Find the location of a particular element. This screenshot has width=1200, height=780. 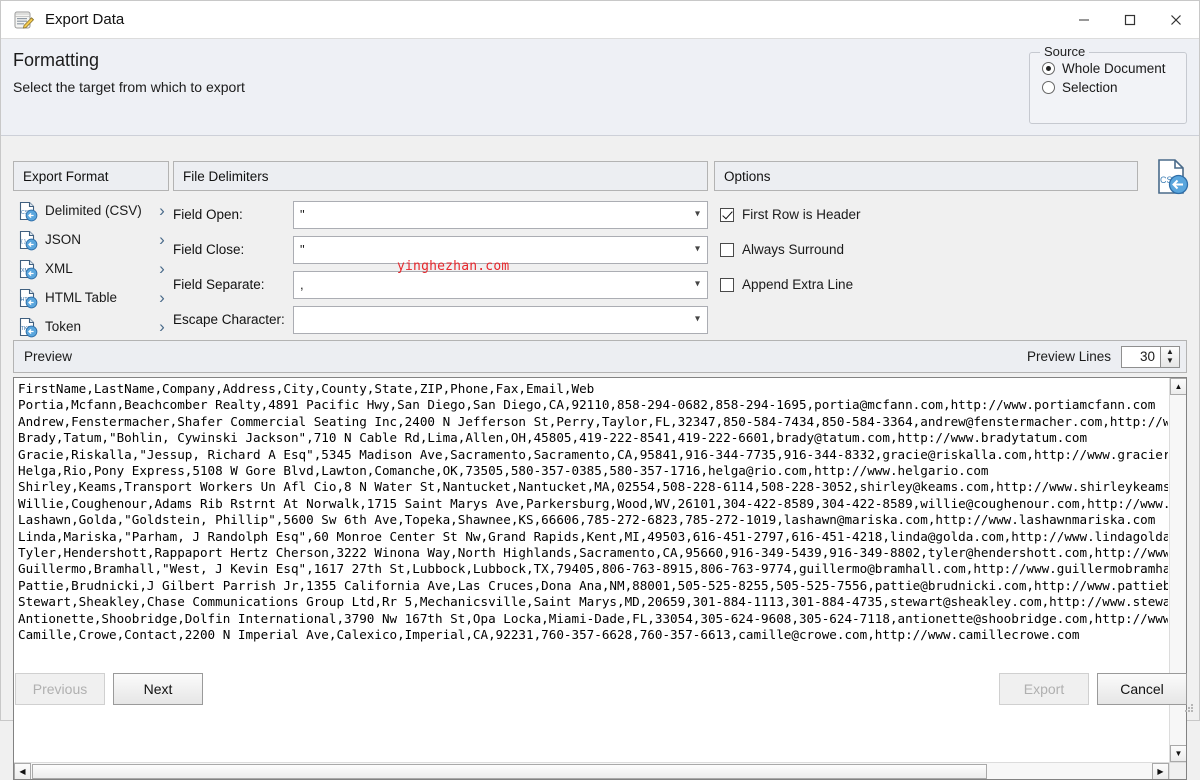

window-controls is located at coordinates (1130, 20).